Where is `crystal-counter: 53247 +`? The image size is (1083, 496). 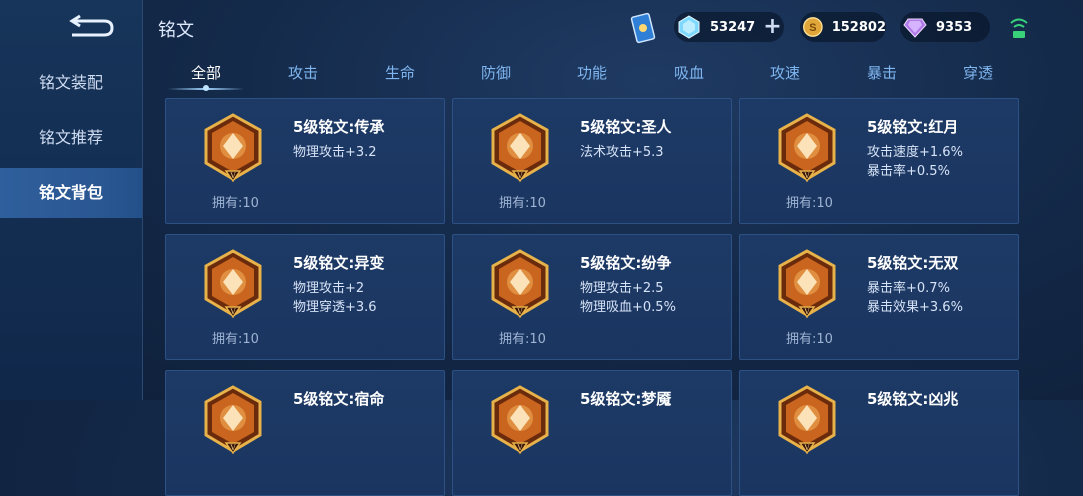
crystal-counter: 53247 + is located at coordinates (729, 27).